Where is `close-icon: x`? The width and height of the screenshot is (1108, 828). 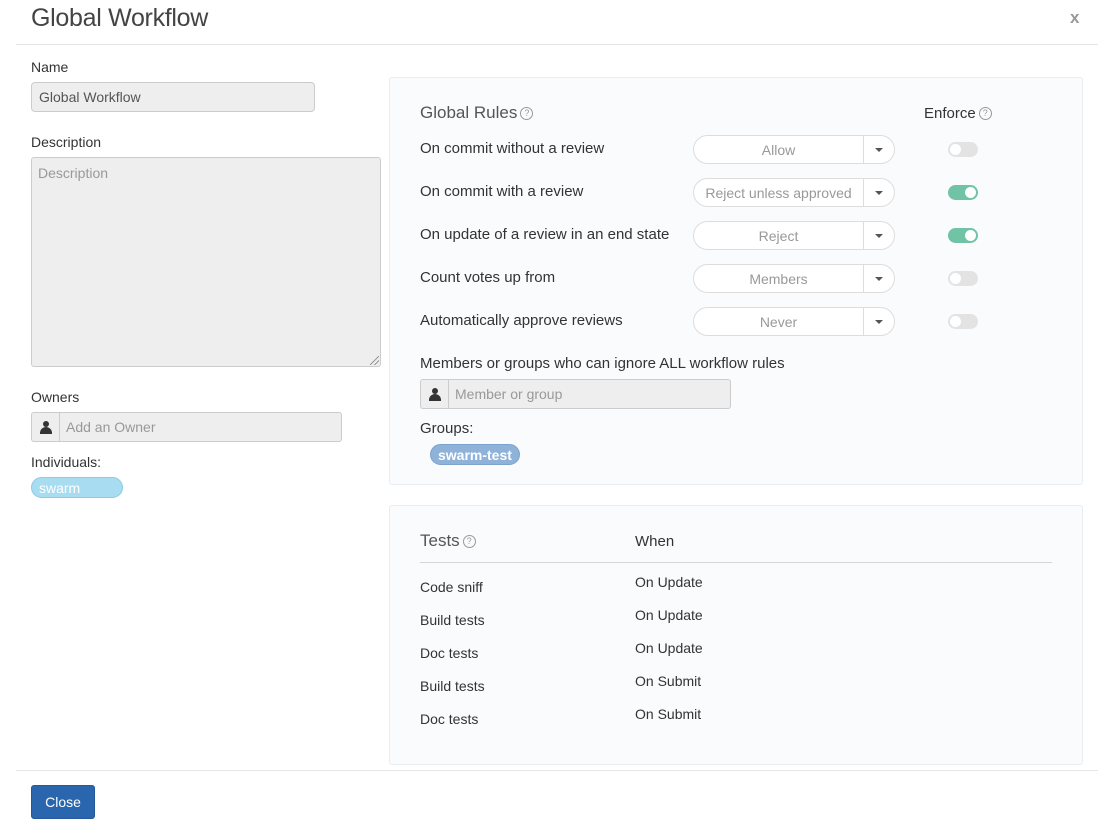 close-icon: x is located at coordinates (1074, 18).